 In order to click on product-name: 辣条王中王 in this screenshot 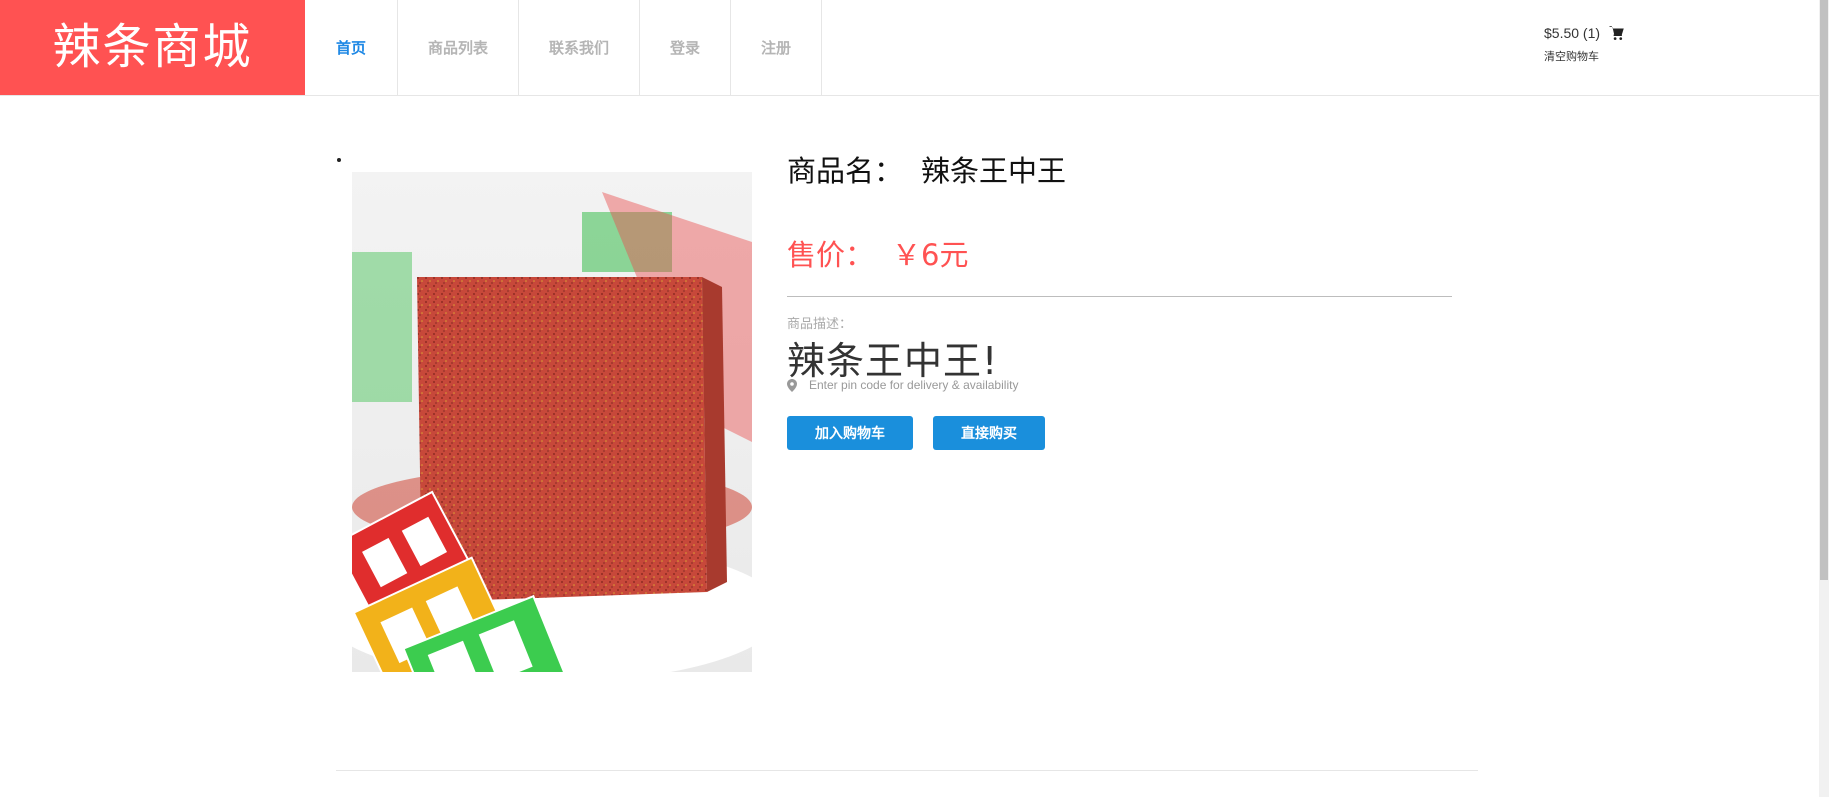, I will do `click(994, 171)`.